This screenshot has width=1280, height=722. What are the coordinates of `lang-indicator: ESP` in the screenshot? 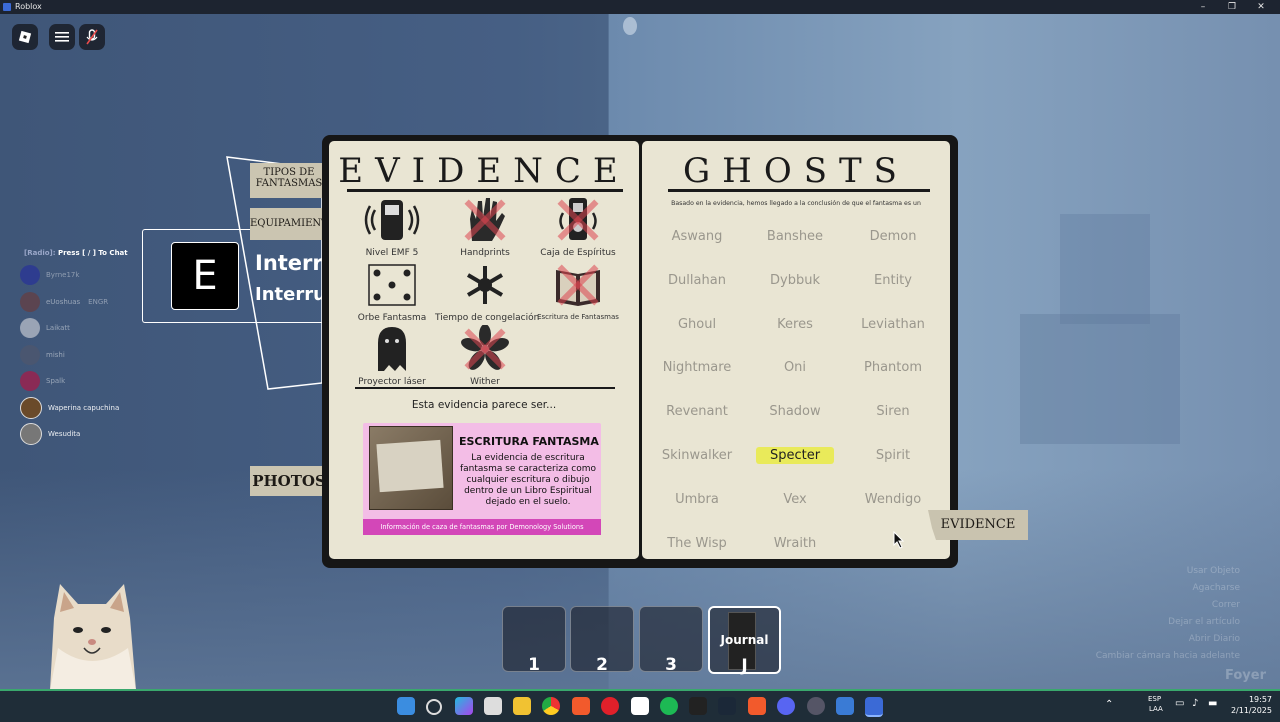 It's located at (1154, 699).